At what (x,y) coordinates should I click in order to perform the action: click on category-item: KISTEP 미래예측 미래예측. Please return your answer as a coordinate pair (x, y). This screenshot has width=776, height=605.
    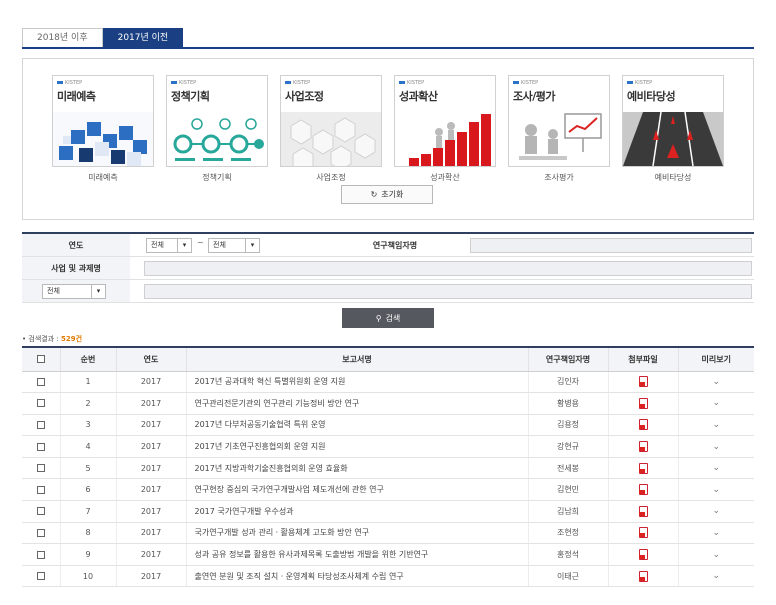
    Looking at the image, I should click on (103, 129).